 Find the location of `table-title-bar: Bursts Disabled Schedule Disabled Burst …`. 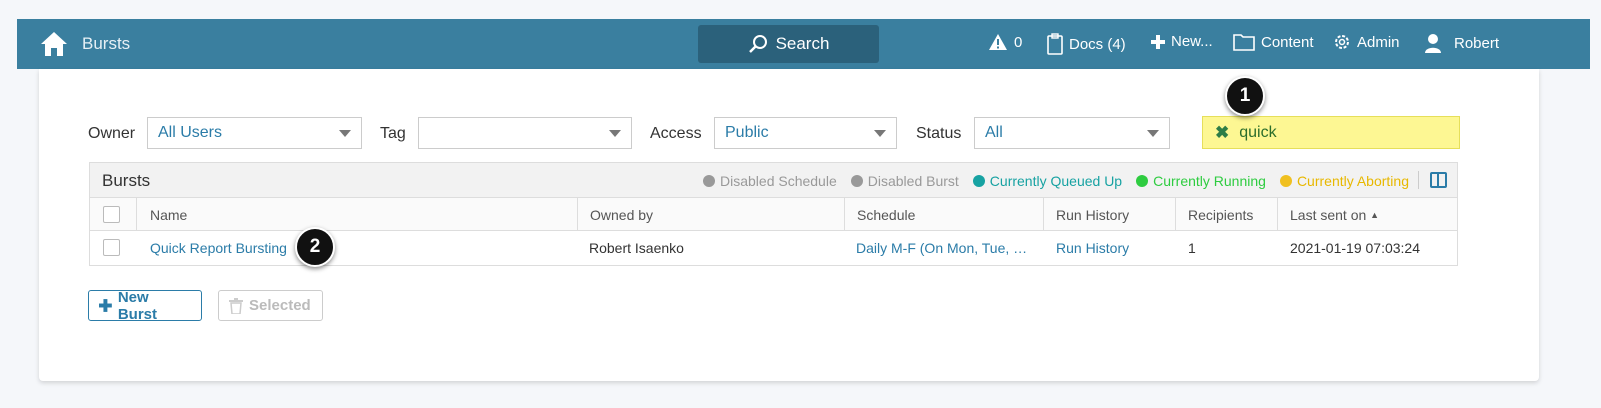

table-title-bar: Bursts Disabled Schedule Disabled Burst … is located at coordinates (773, 180).